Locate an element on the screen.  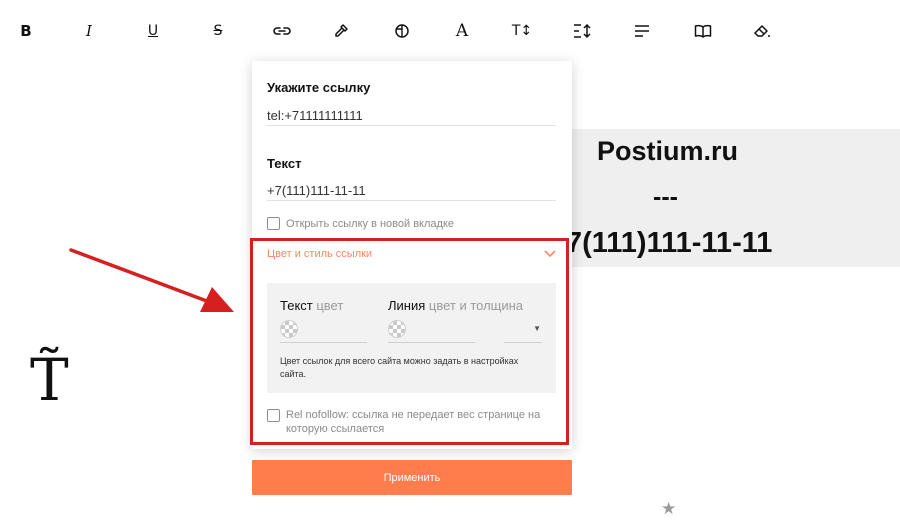
link-button is located at coordinates (282, 31).